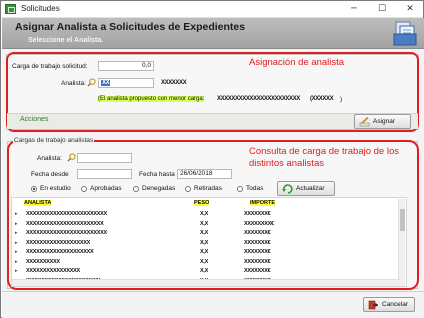 The height and width of the screenshot is (318, 424). Describe the element at coordinates (204, 174) in the screenshot. I see `fecha-hasta-field: 26/06/2018` at that location.